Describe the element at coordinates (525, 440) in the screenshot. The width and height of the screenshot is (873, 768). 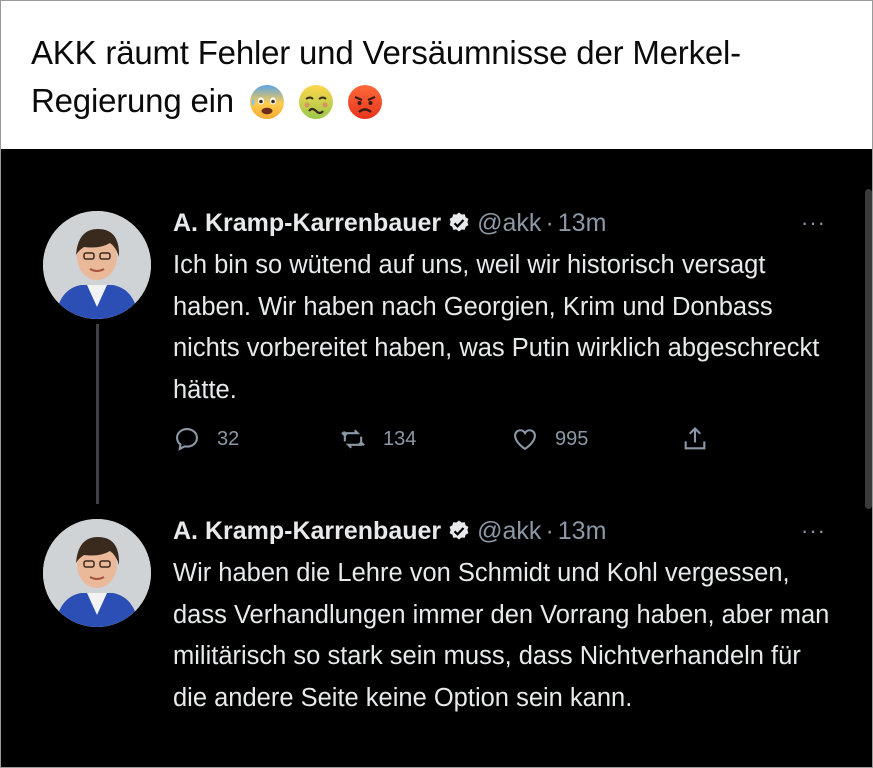
I see `heart-icon` at that location.